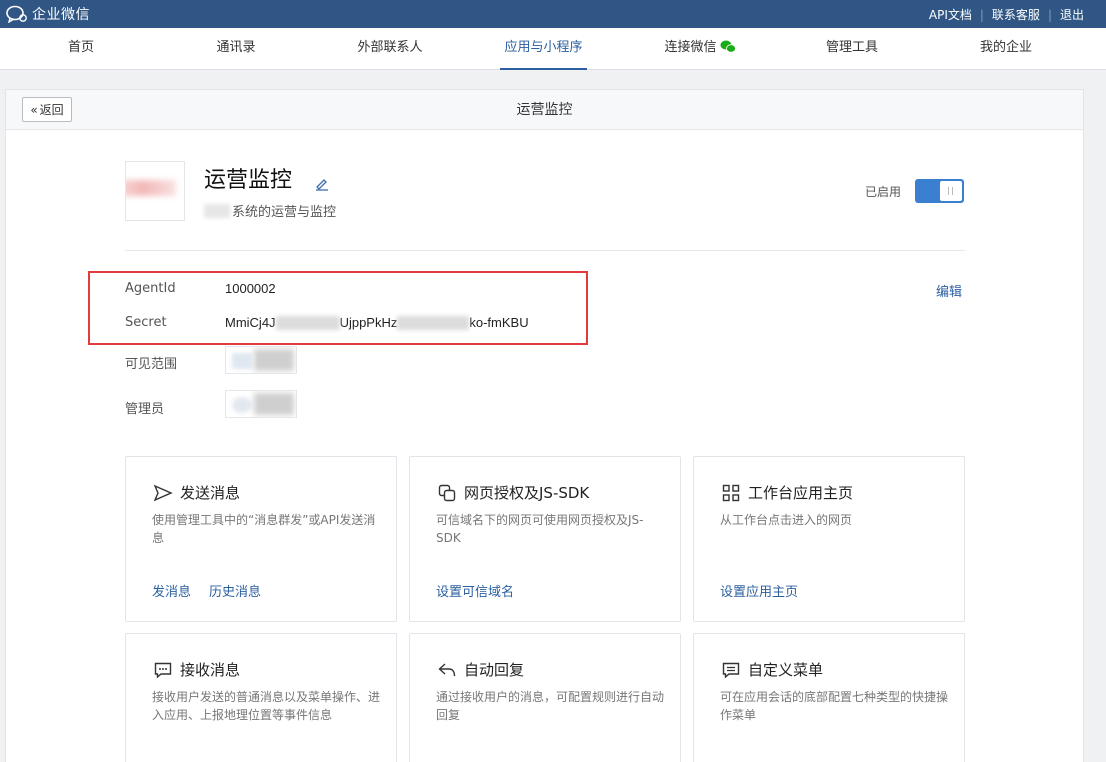 This screenshot has height=762, width=1106. Describe the element at coordinates (16, 14) in the screenshot. I see `chat-bubble-icon` at that location.